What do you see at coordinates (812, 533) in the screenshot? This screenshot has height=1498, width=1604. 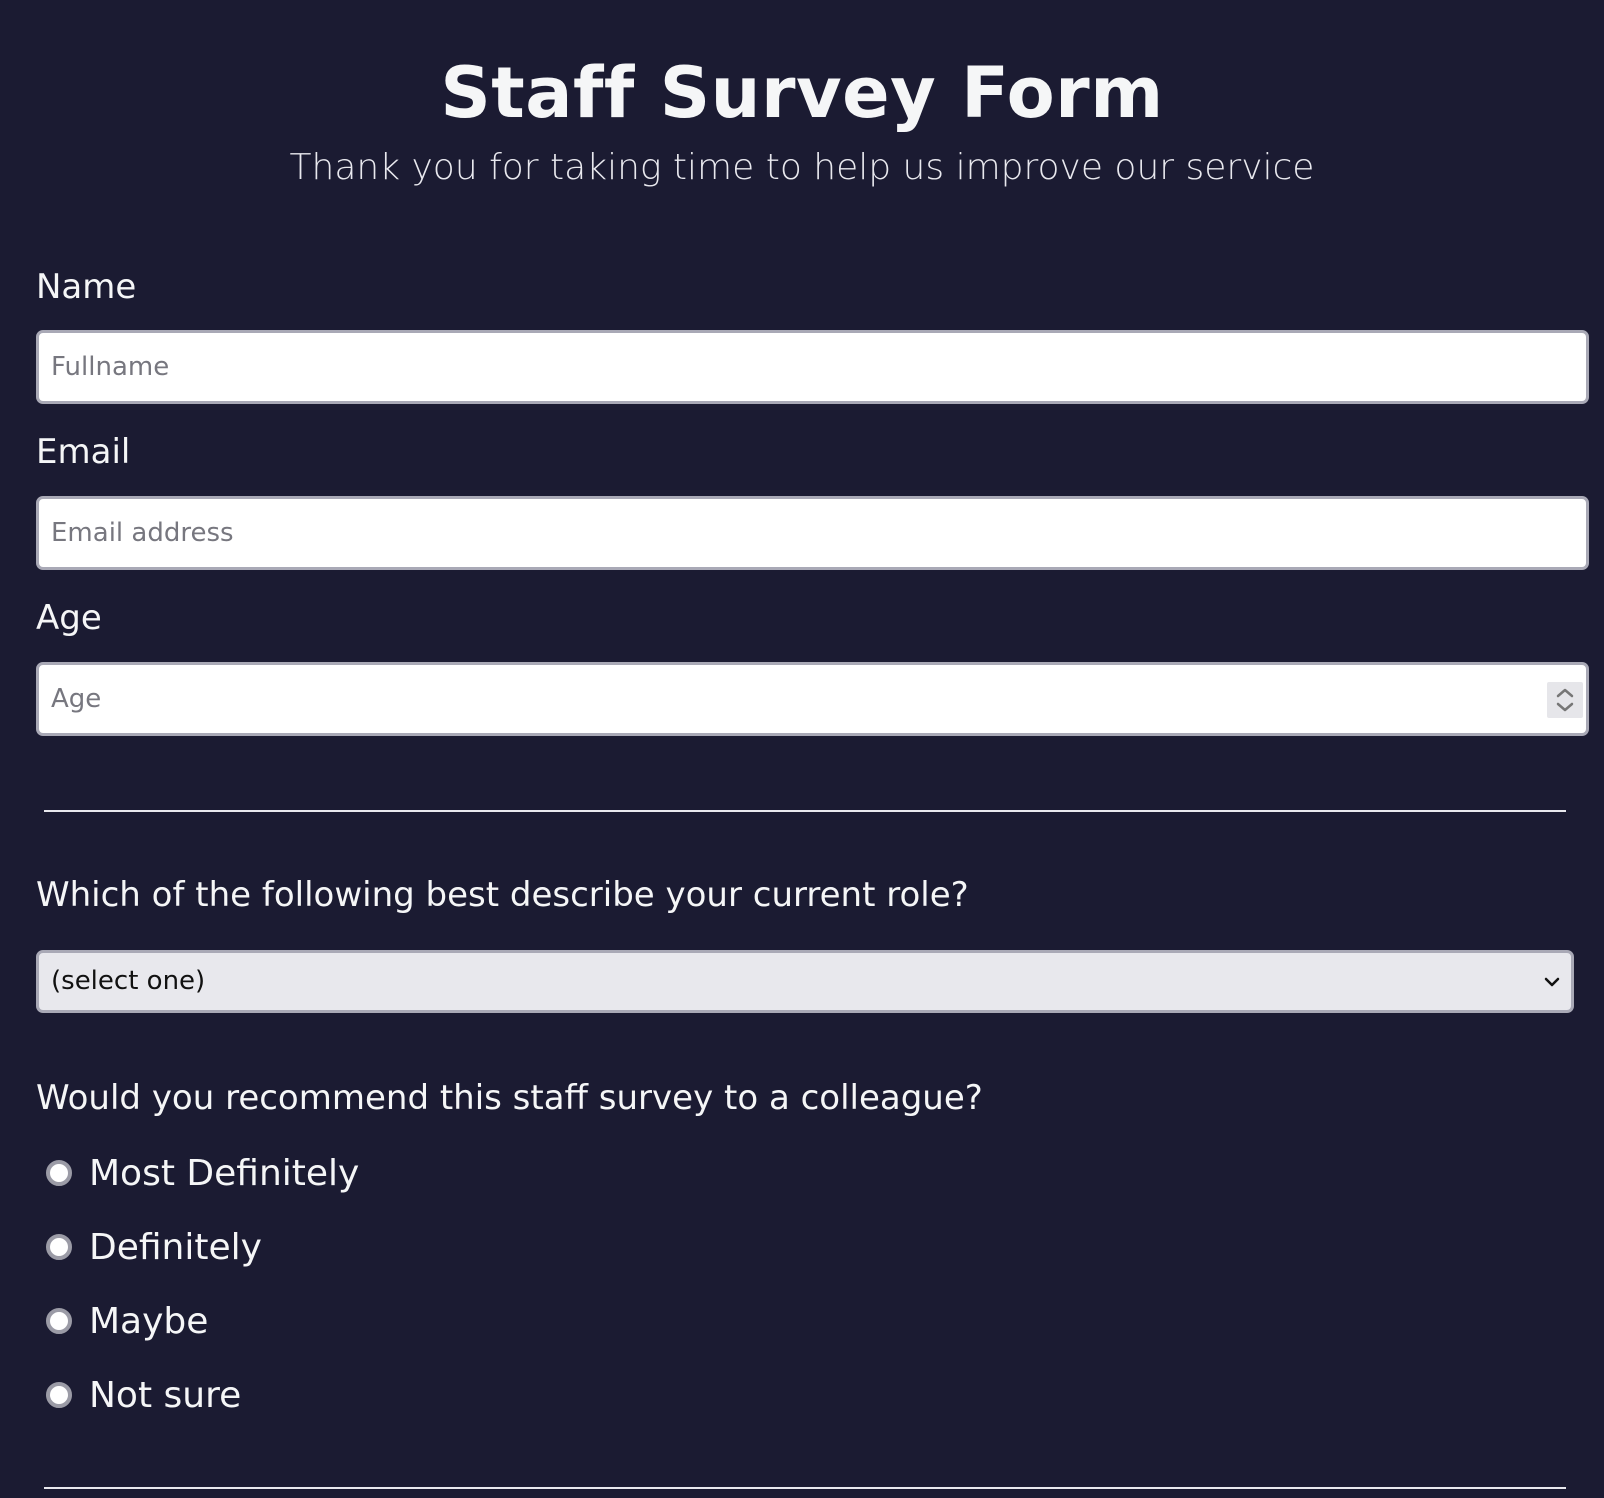 I see `email-input` at bounding box center [812, 533].